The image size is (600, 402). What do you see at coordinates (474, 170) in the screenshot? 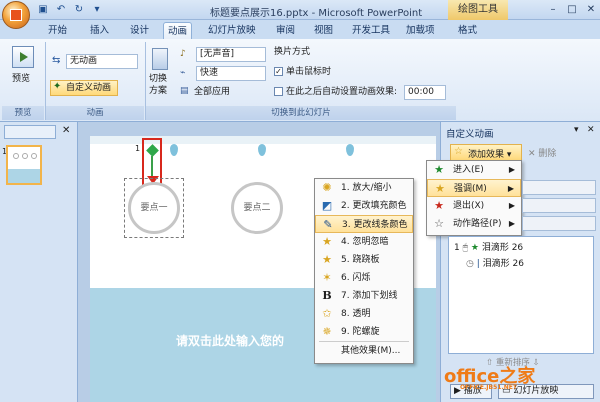
I see `menu-item-entrance: ★ 进入(E) ▶` at bounding box center [474, 170].